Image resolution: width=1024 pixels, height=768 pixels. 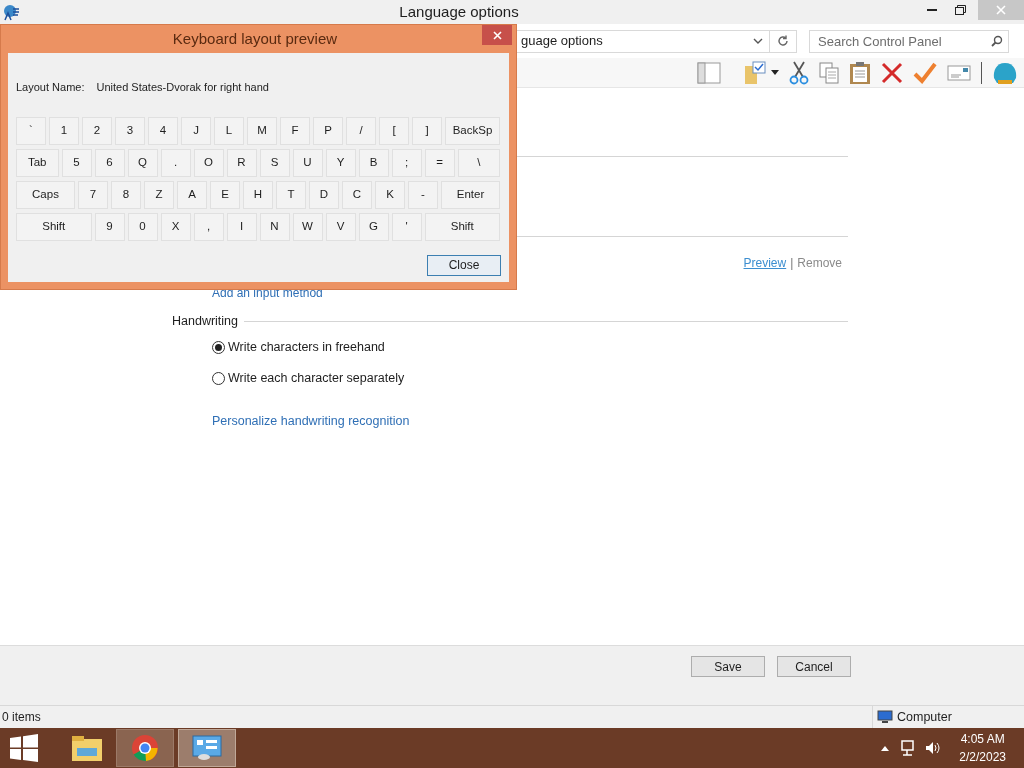 I want to click on keyboard-key: U, so click(x=307, y=162).